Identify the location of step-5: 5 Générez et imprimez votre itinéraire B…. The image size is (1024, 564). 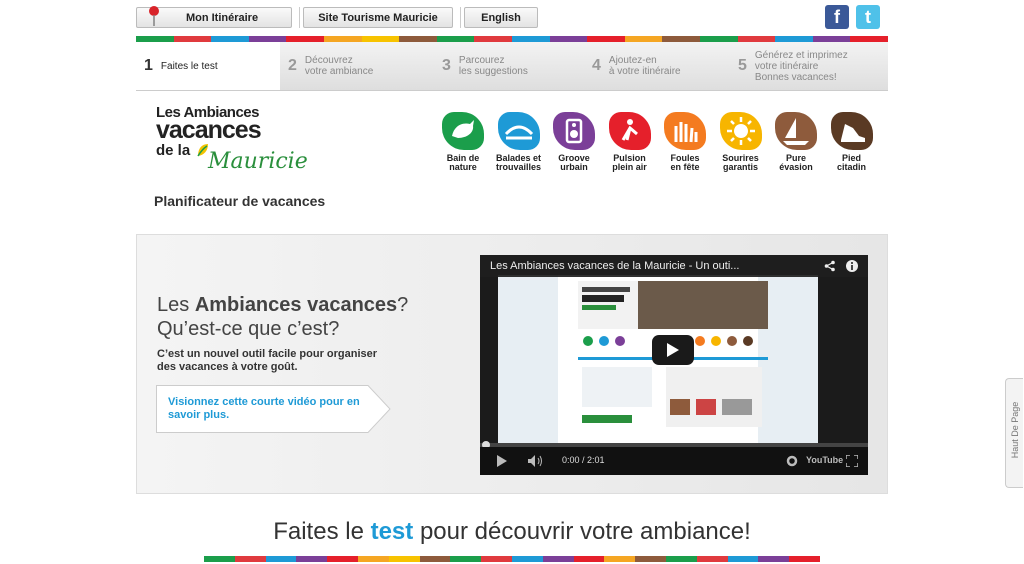
(813, 66).